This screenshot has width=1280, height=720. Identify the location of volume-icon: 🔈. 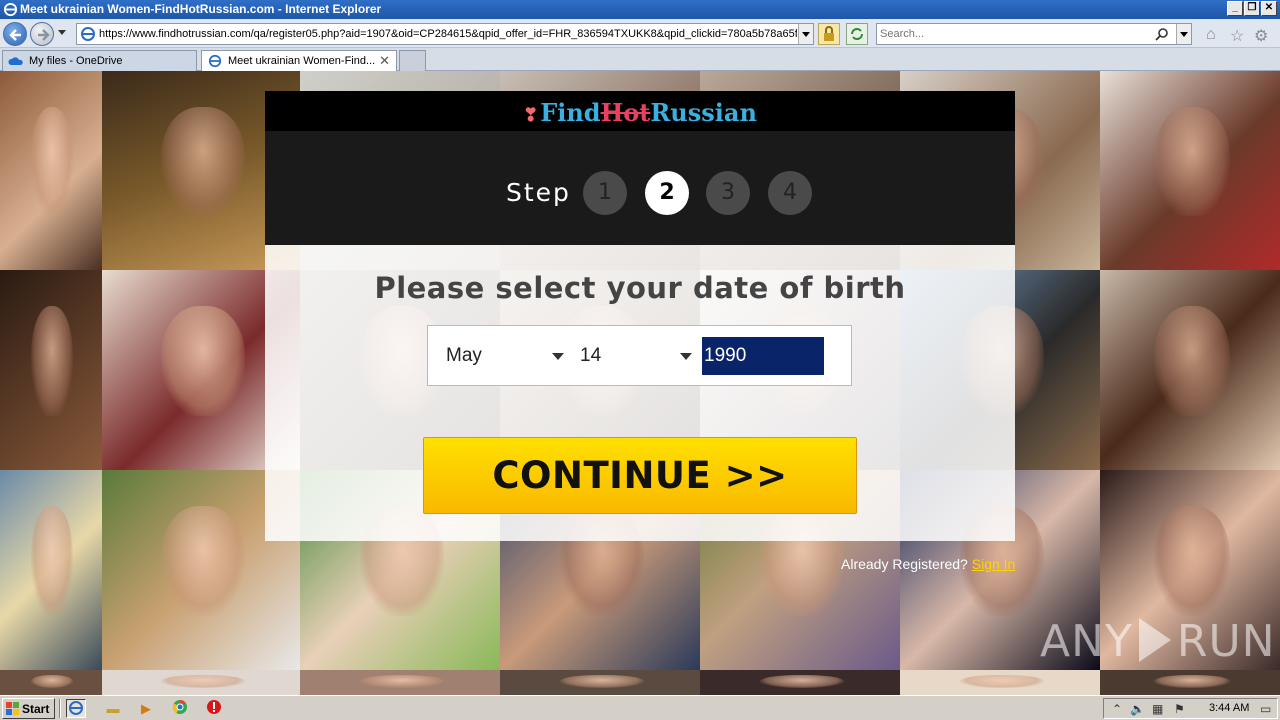
(1137, 709).